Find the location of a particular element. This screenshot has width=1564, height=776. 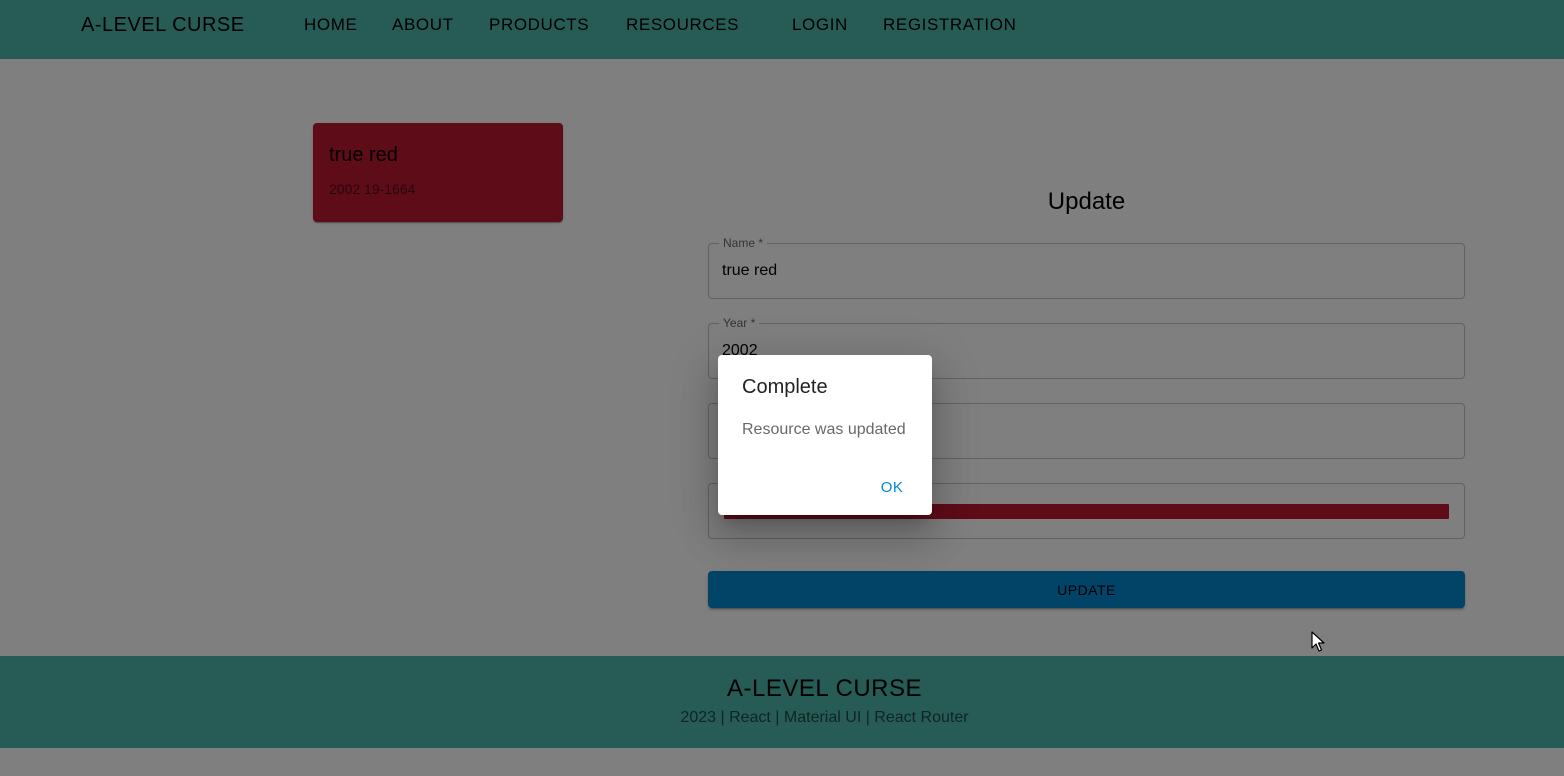

mouse-pointer-icon is located at coordinates (1318, 641).